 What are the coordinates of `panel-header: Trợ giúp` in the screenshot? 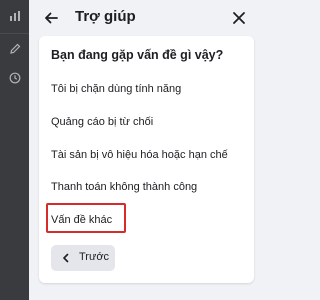 It's located at (145, 18).